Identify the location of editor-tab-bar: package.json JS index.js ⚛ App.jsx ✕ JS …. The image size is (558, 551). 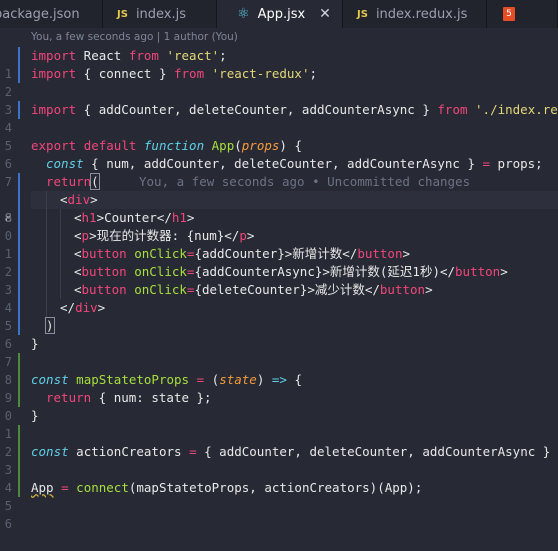
(279, 14).